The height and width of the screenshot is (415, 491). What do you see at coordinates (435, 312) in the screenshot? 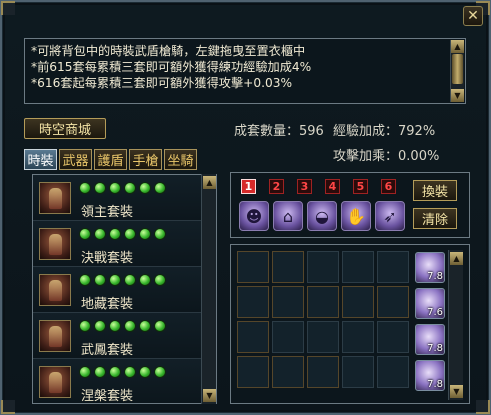
I see `skill-level: 7.6` at bounding box center [435, 312].